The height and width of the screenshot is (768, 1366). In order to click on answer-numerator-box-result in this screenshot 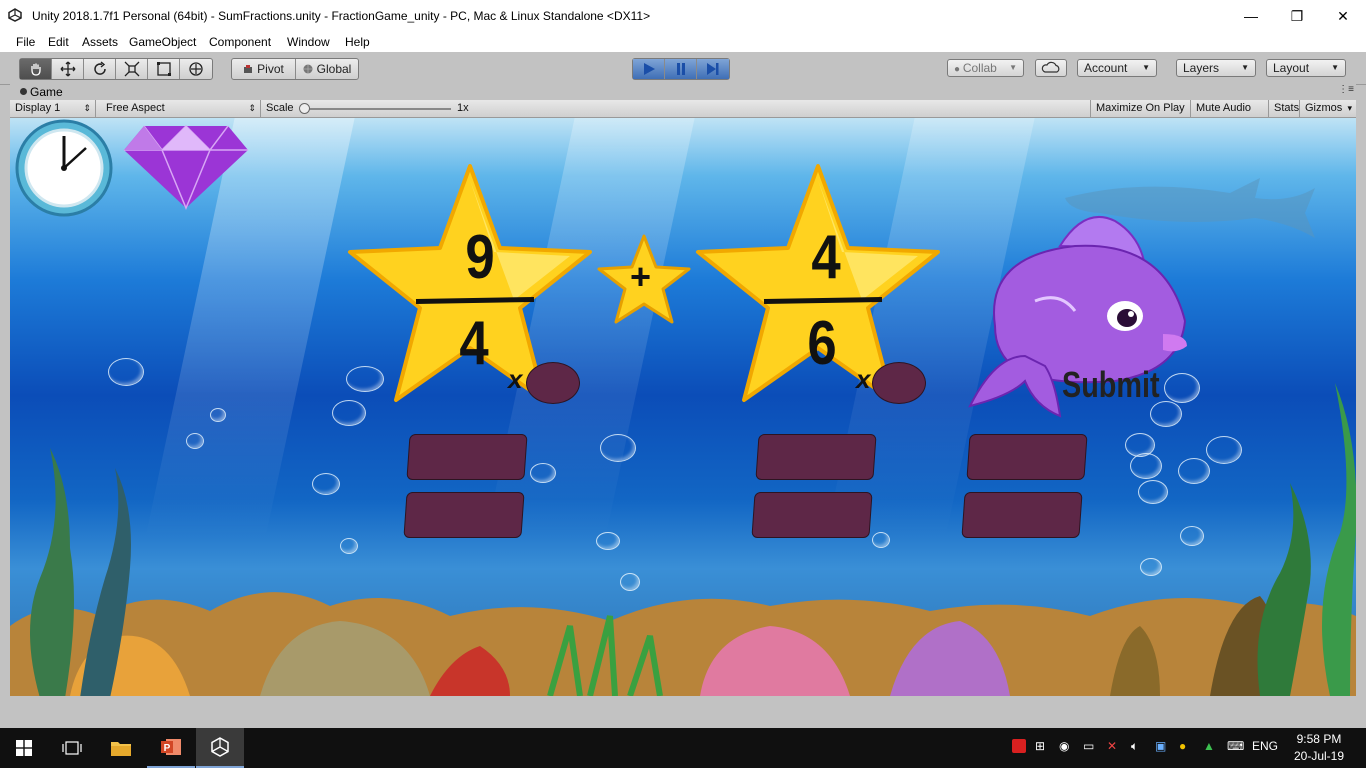, I will do `click(1027, 457)`.